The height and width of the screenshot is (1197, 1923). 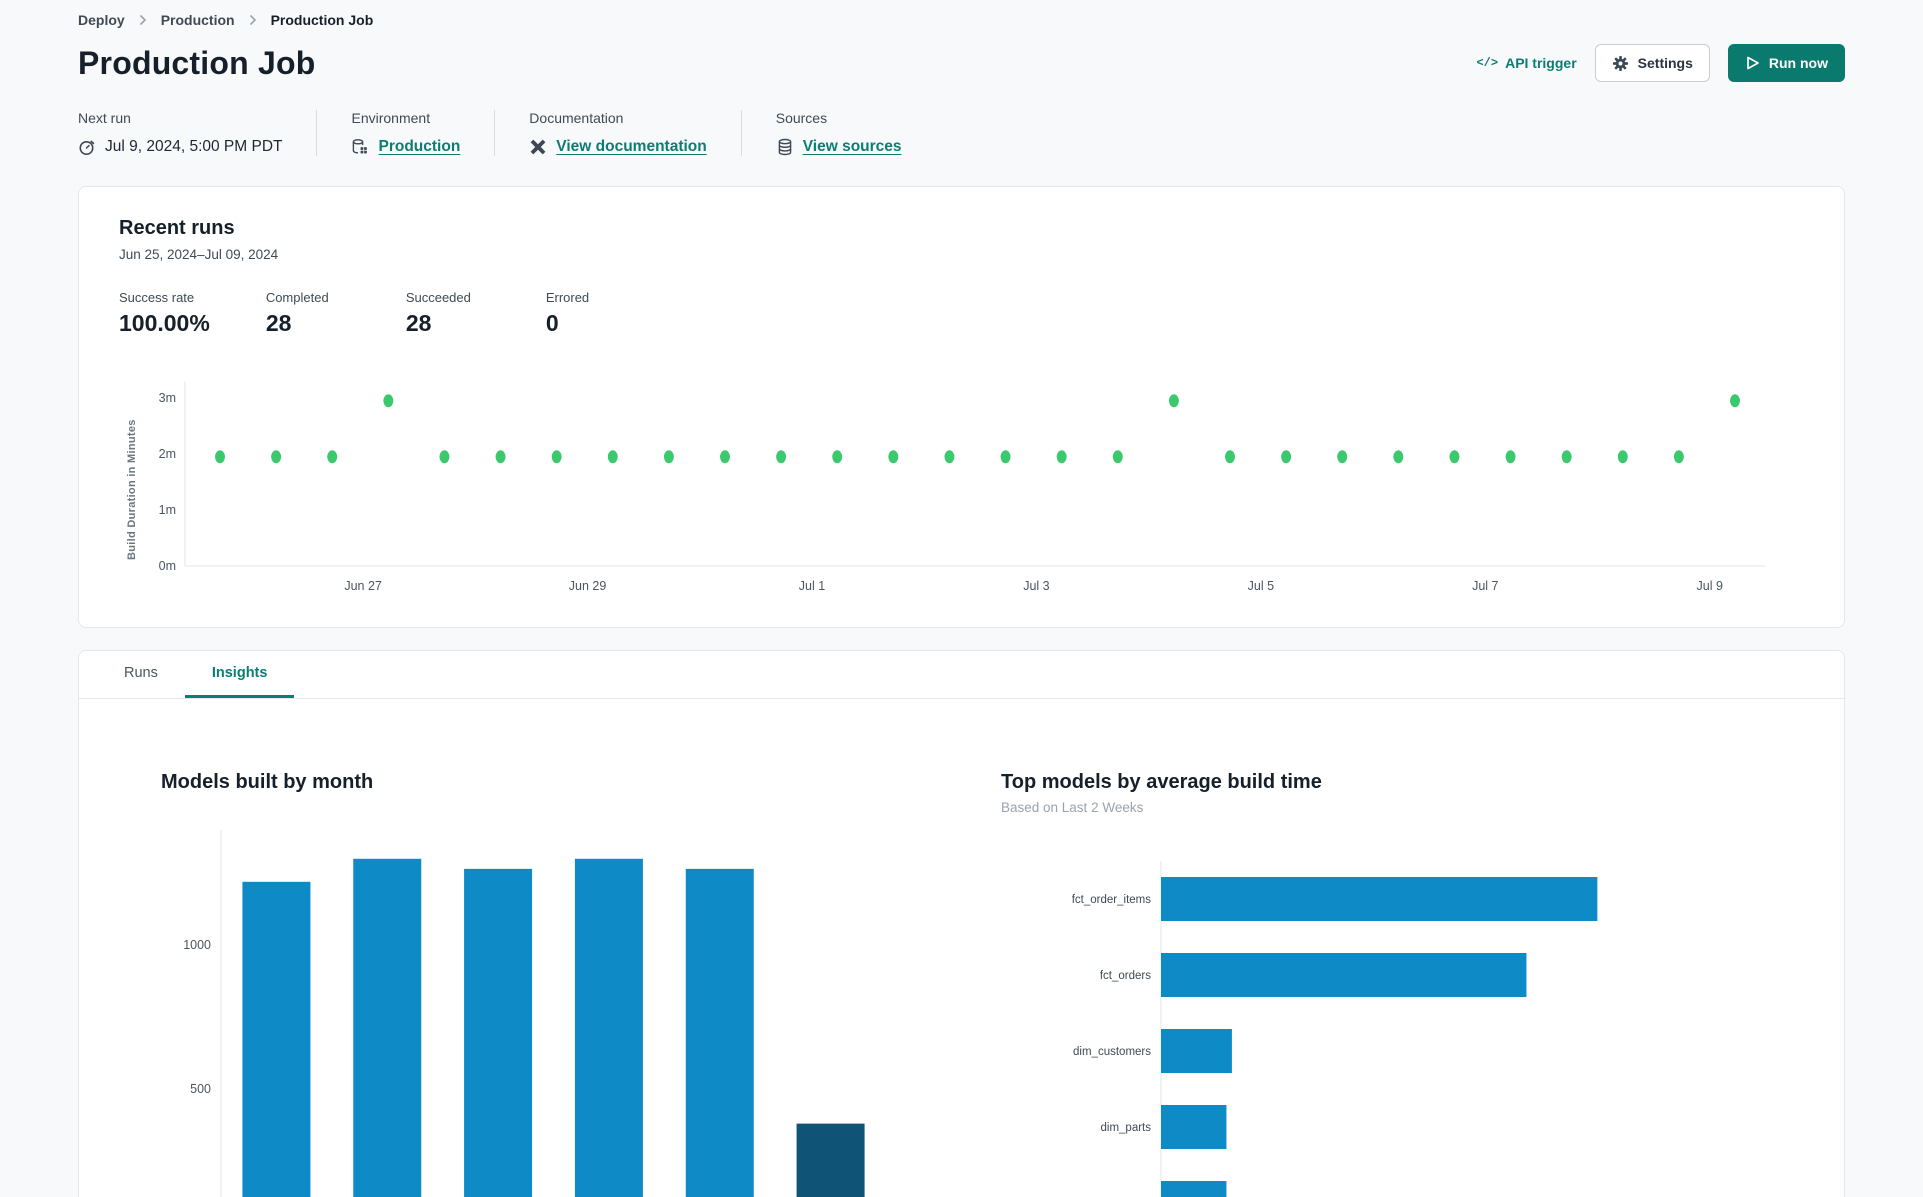 I want to click on svg-text: Jul 5, so click(x=1261, y=586).